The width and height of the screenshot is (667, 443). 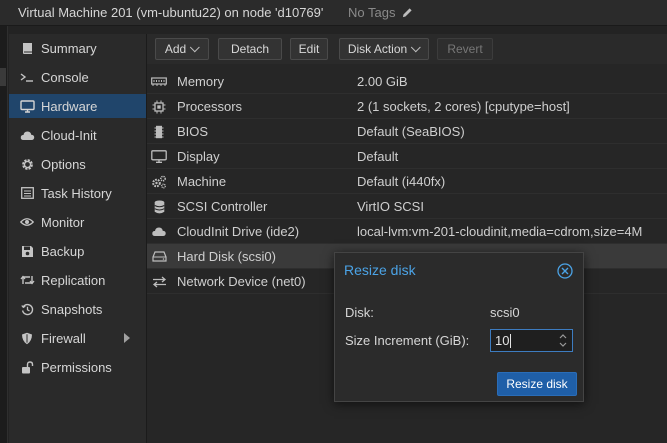 What do you see at coordinates (505, 312) in the screenshot?
I see `disk-value: scsi0` at bounding box center [505, 312].